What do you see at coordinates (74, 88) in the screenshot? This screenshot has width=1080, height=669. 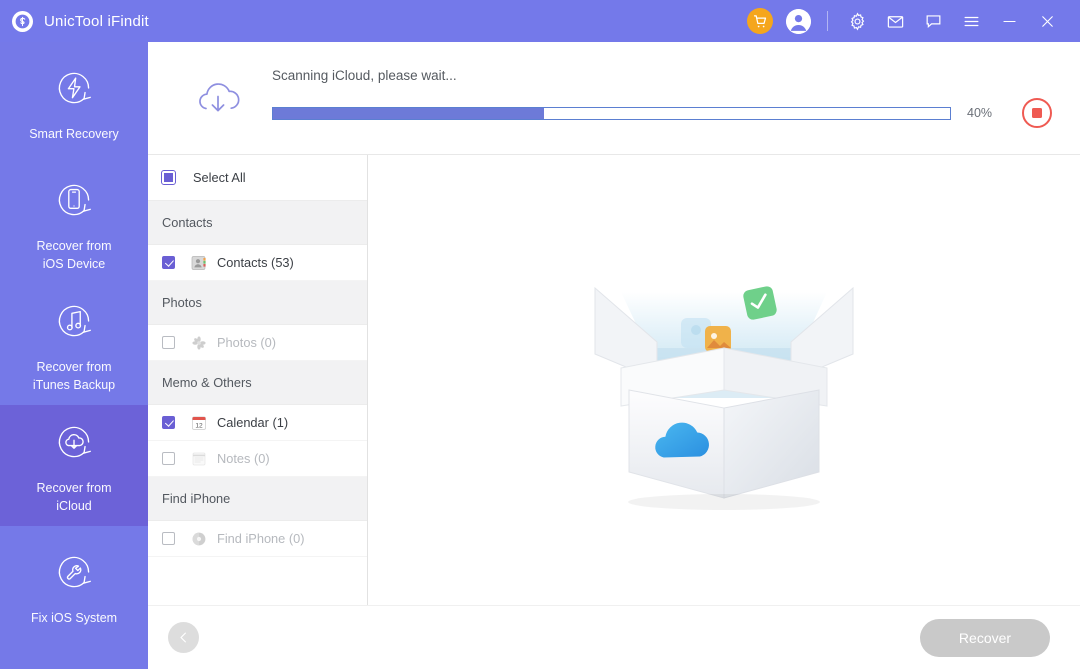 I see `smart-recovery-icon` at bounding box center [74, 88].